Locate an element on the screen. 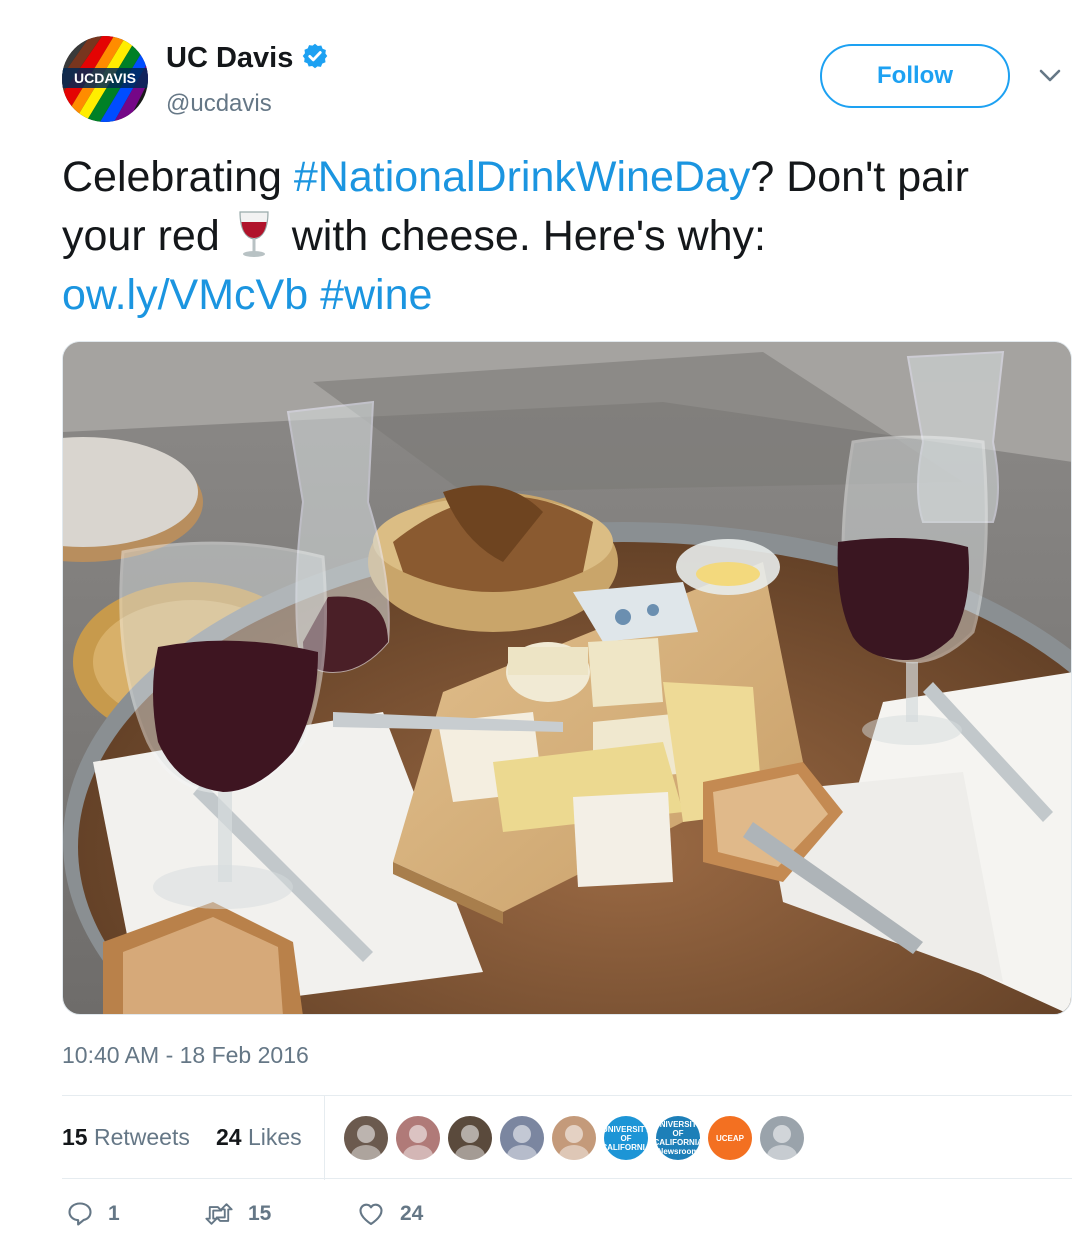  liker-avatar: UNIVERSITY OF CALIFORNIA is located at coordinates (626, 1138).